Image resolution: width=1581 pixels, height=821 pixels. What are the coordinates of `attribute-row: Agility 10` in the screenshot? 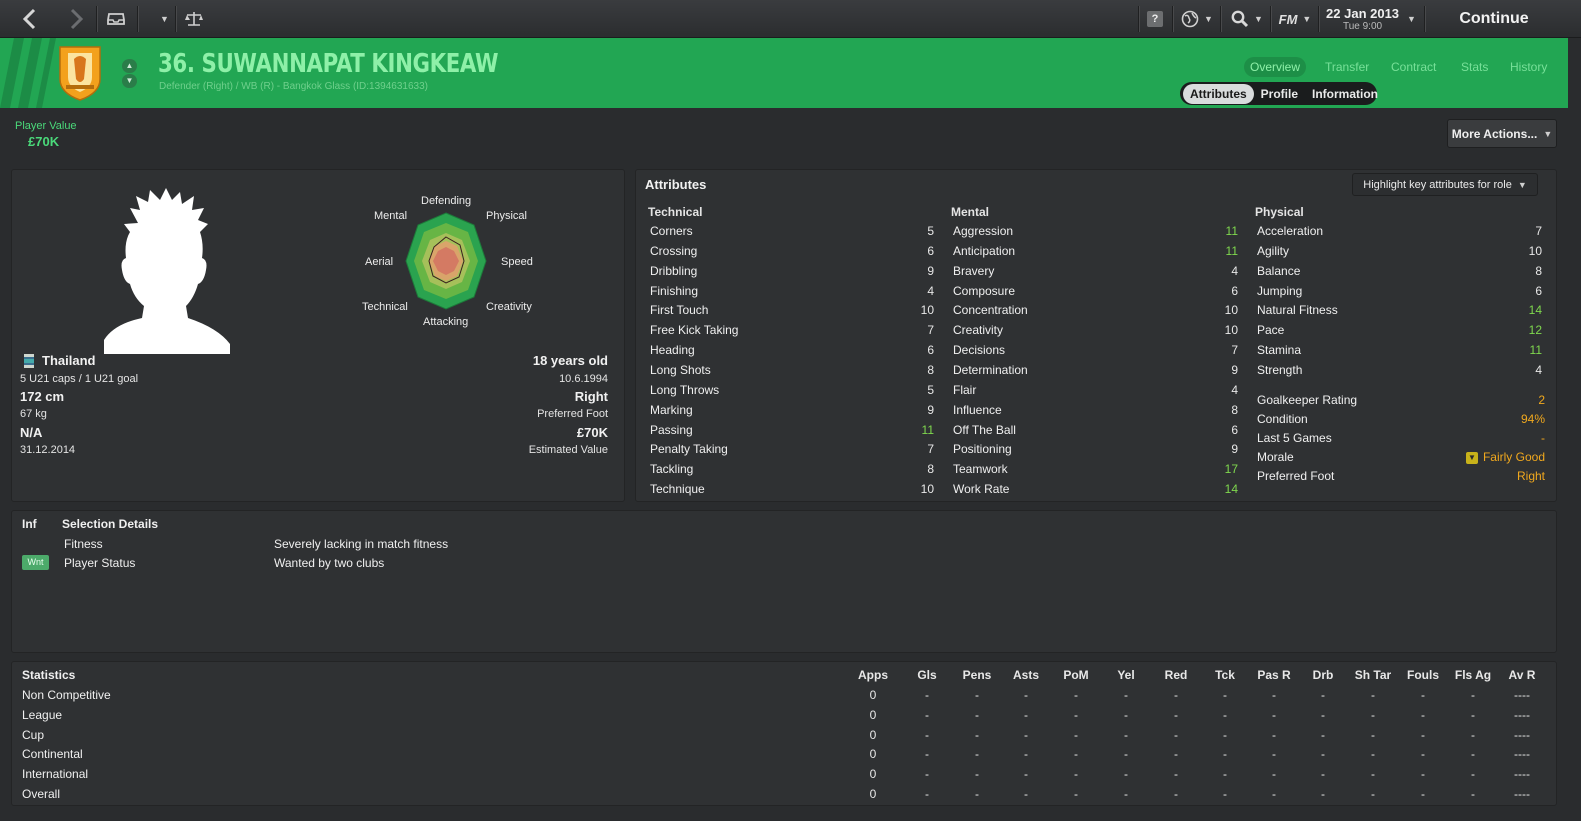 It's located at (1399, 251).